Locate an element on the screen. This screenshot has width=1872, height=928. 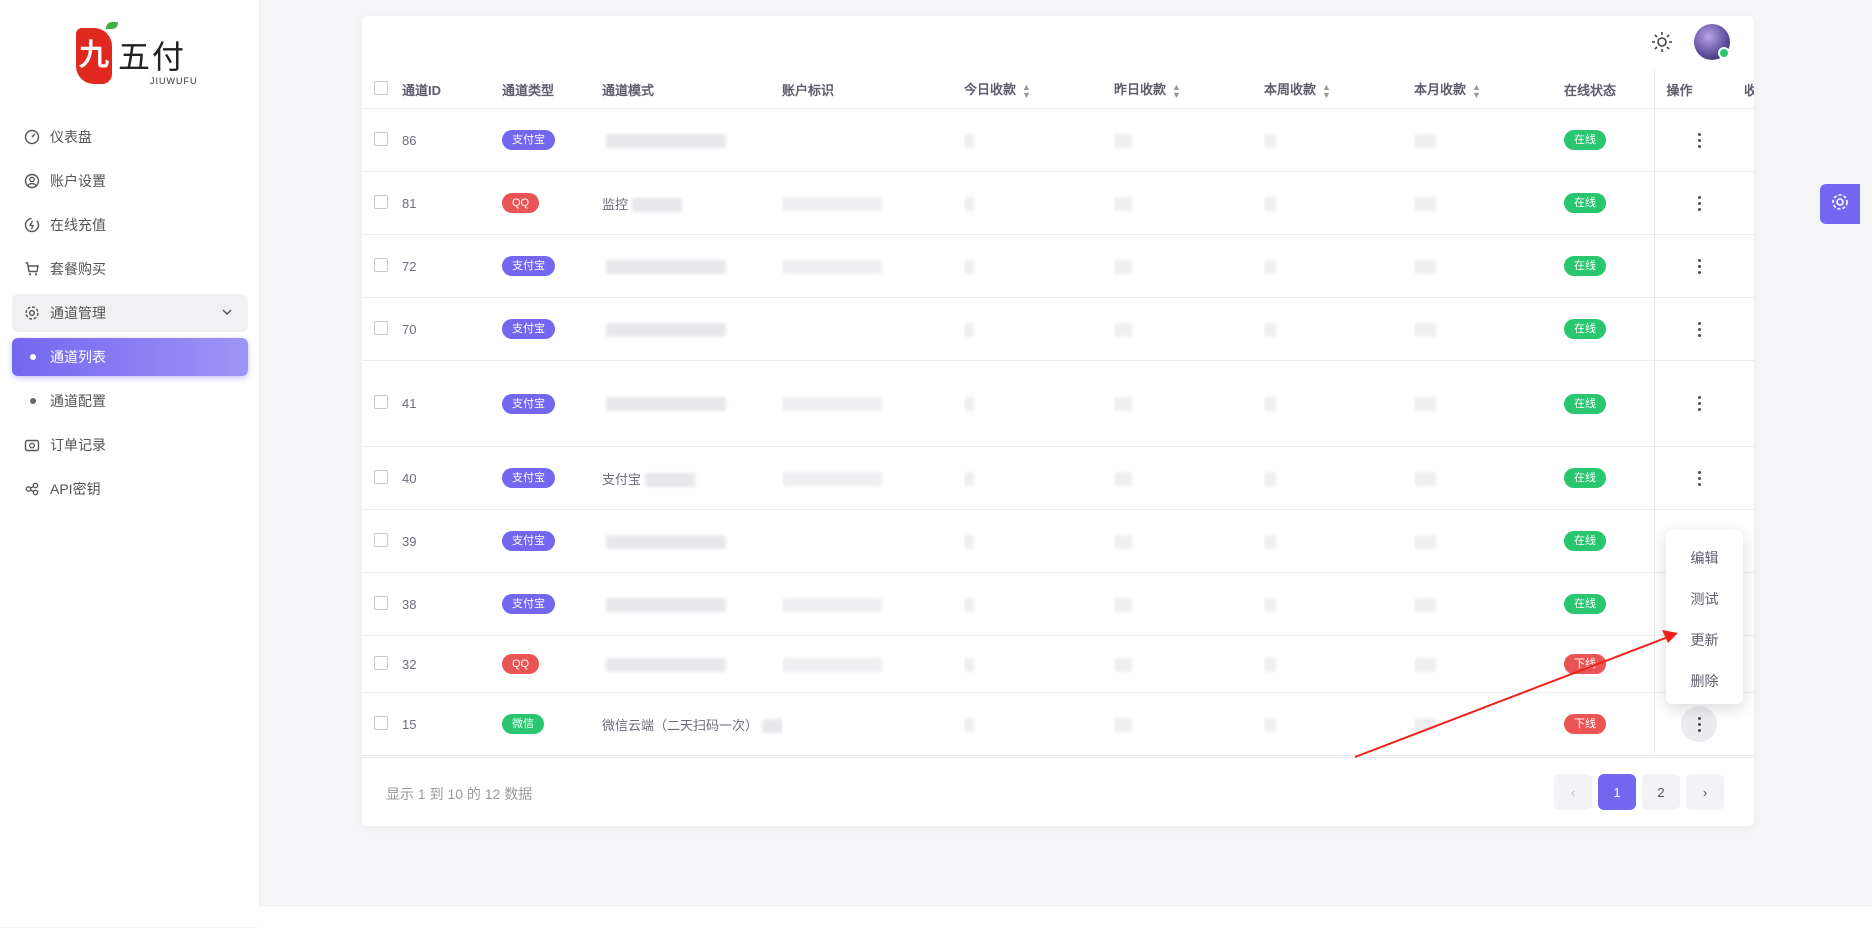
pagination: ‹ 1 2 › is located at coordinates (1639, 792).